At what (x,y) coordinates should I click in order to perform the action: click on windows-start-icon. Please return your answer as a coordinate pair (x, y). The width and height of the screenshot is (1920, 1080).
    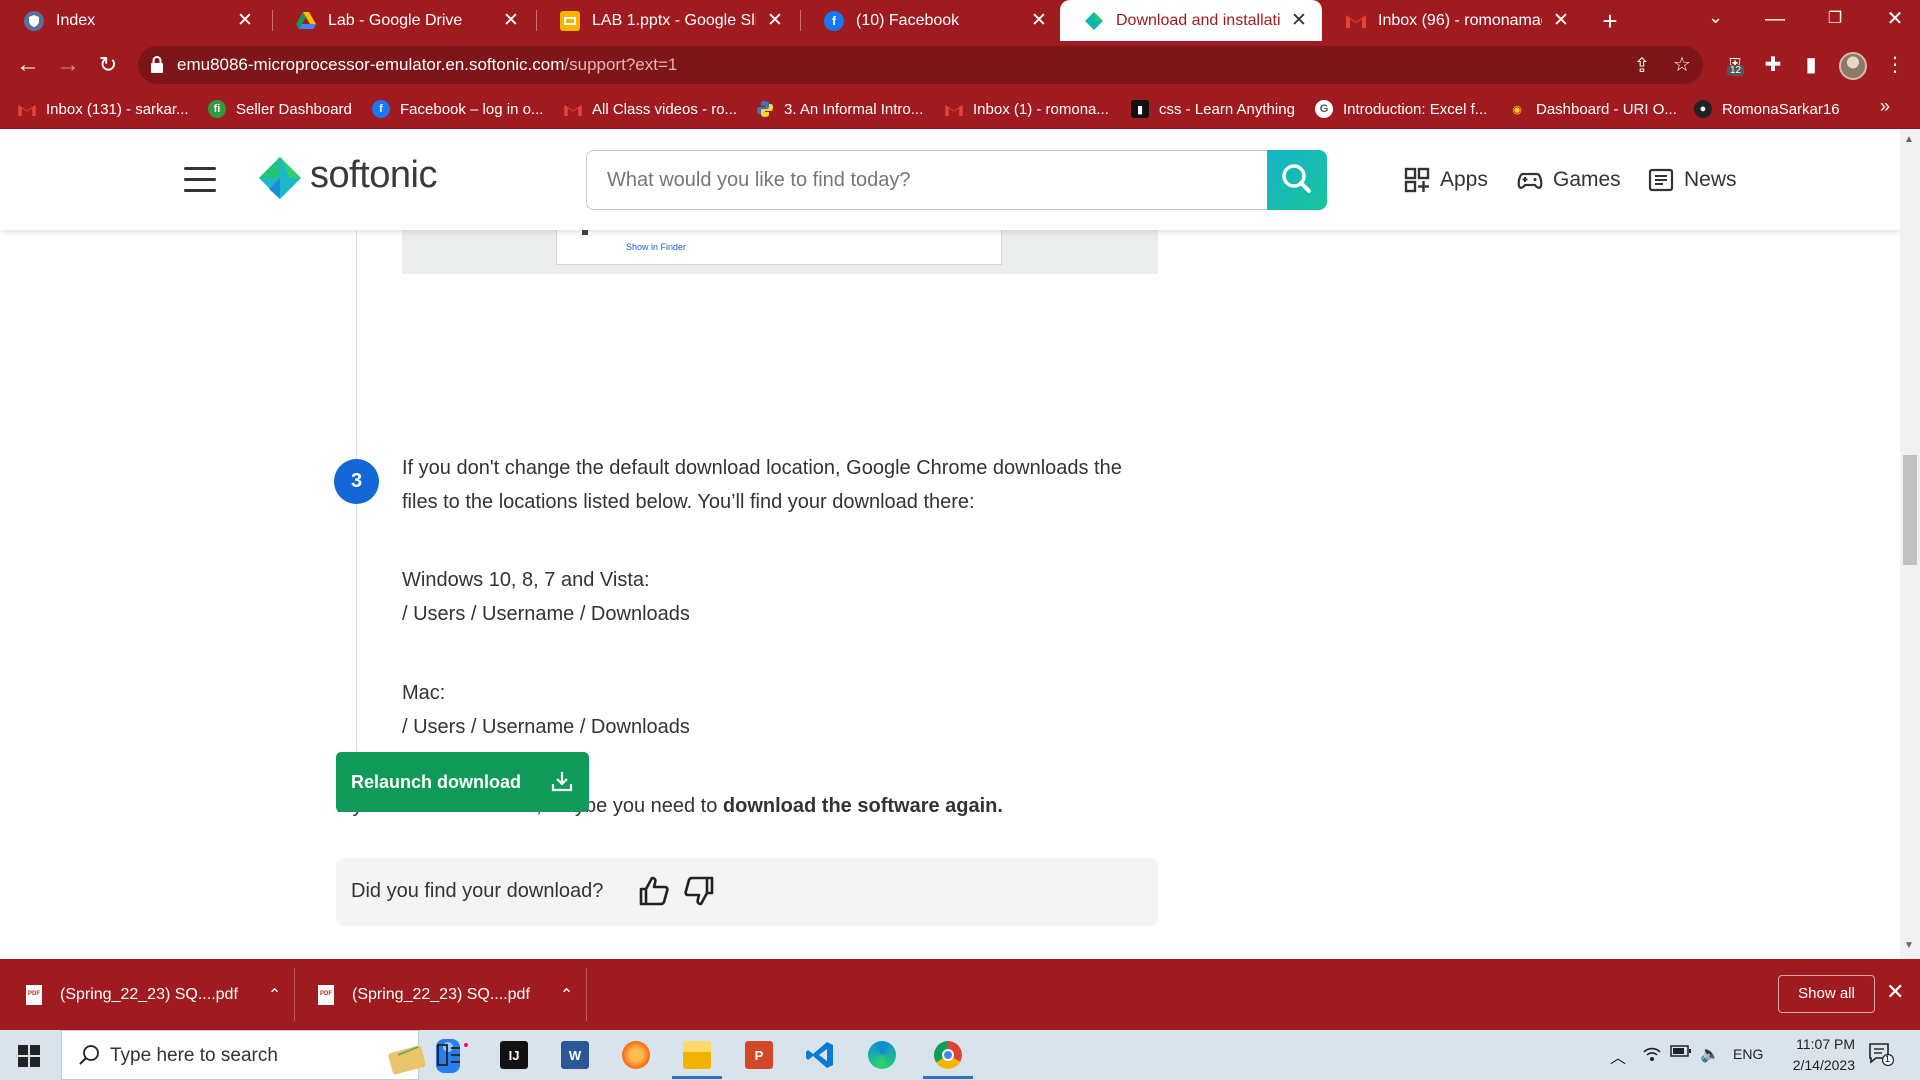
    Looking at the image, I should click on (29, 1056).